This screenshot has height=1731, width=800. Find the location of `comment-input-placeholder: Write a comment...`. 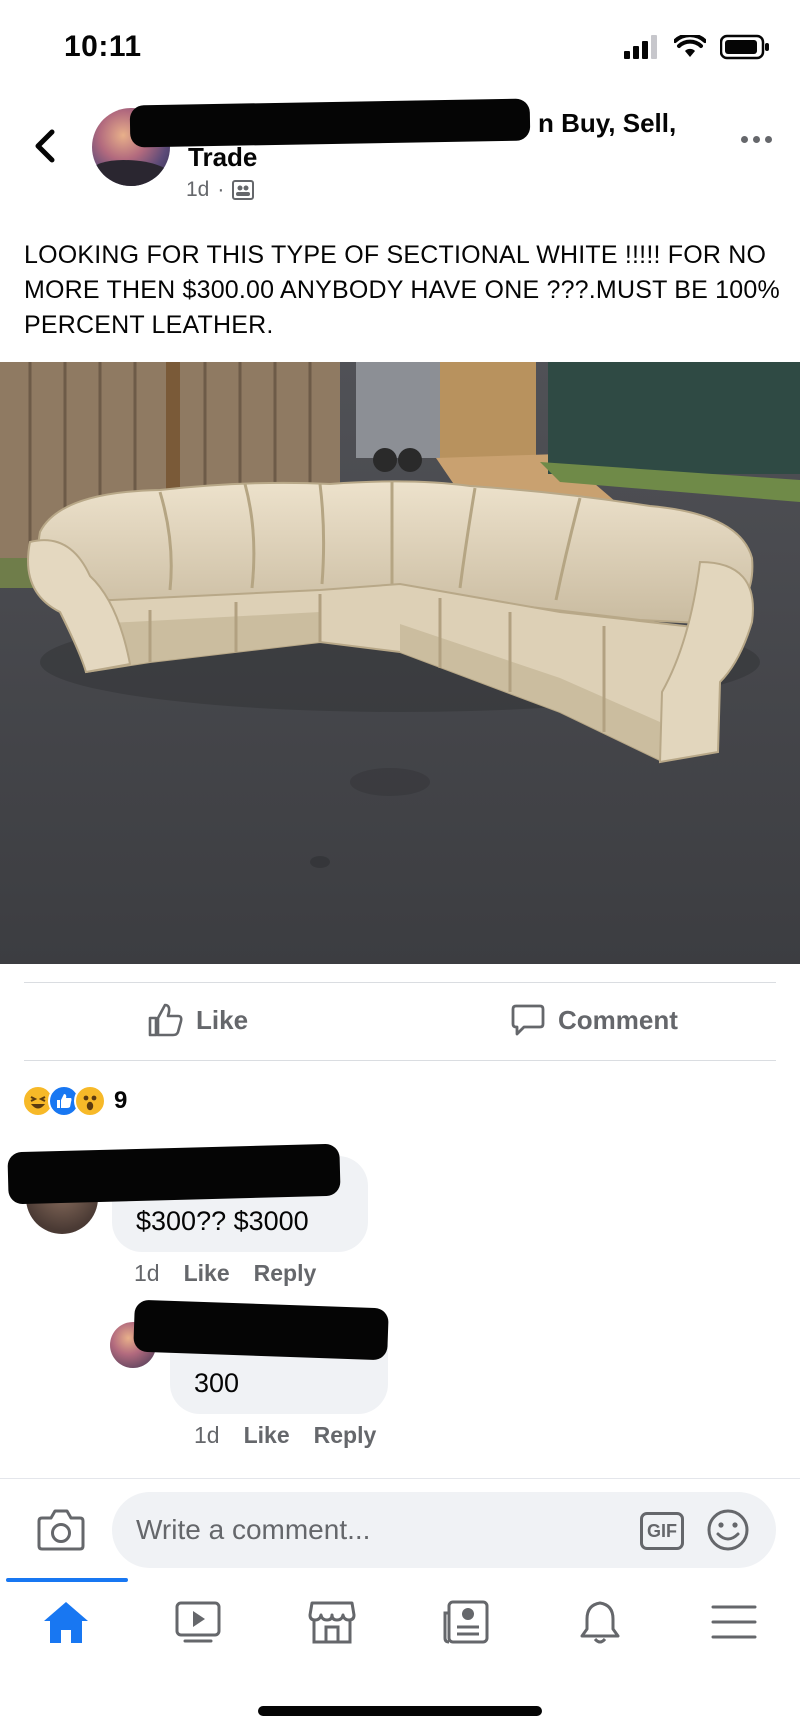

comment-input-placeholder: Write a comment... is located at coordinates (253, 1530).